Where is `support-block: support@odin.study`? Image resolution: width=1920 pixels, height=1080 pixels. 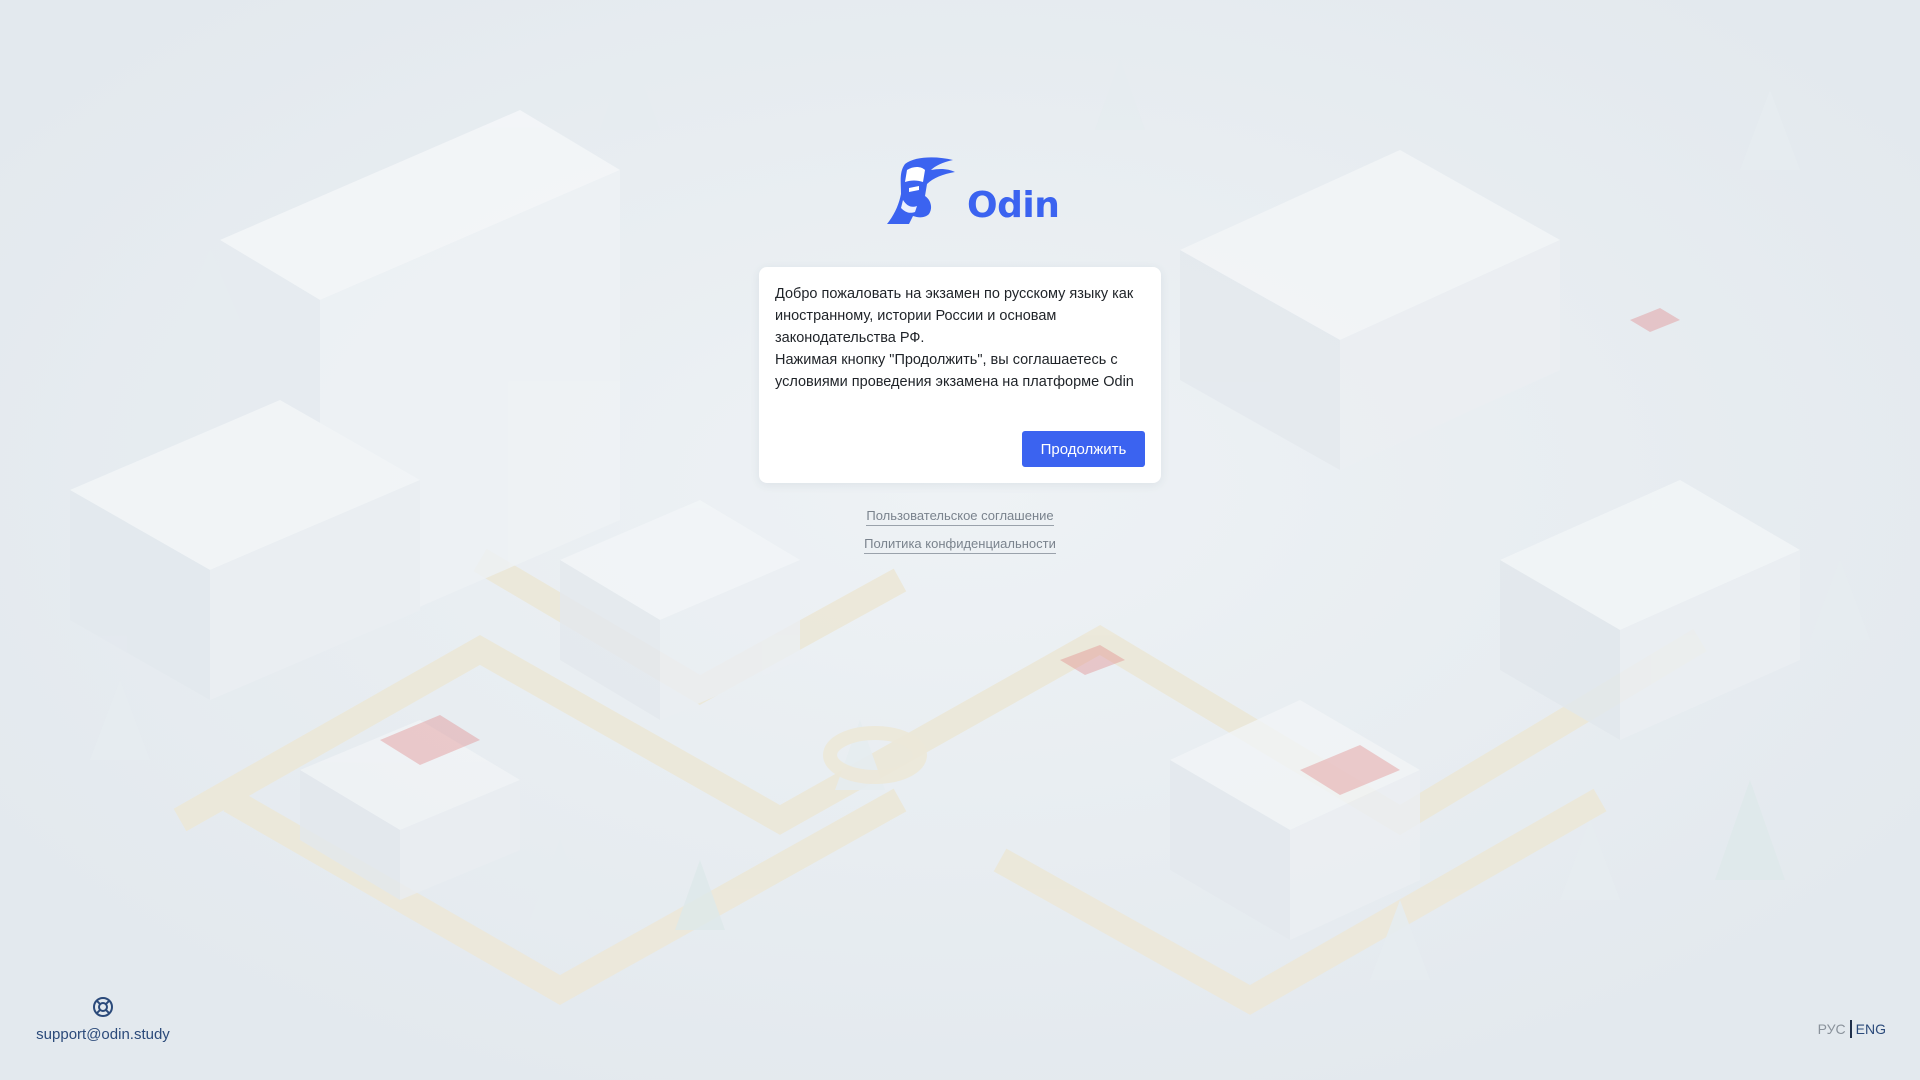 support-block: support@odin.study is located at coordinates (103, 1019).